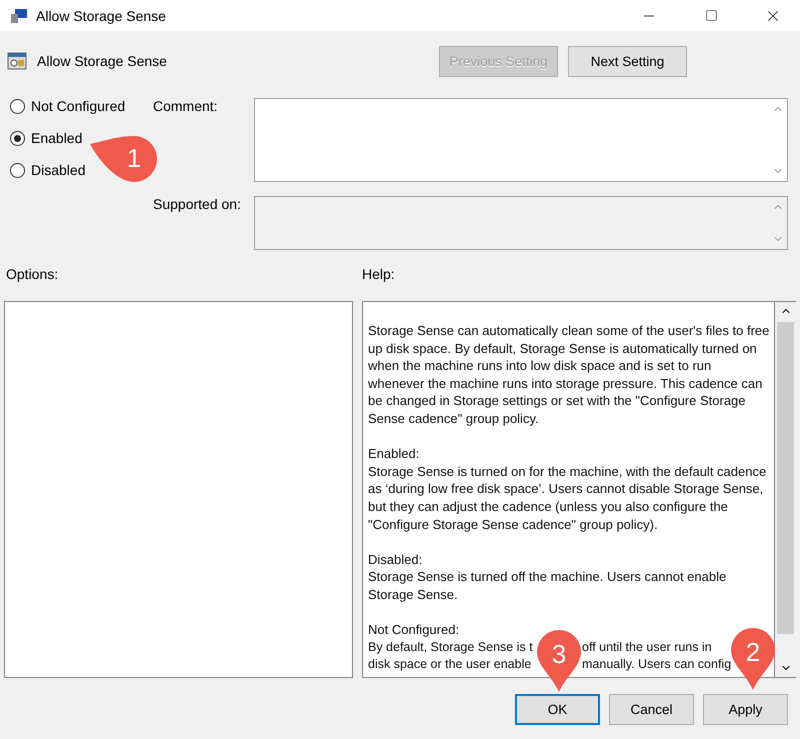 The image size is (800, 739). I want to click on policy-icon, so click(17, 61).